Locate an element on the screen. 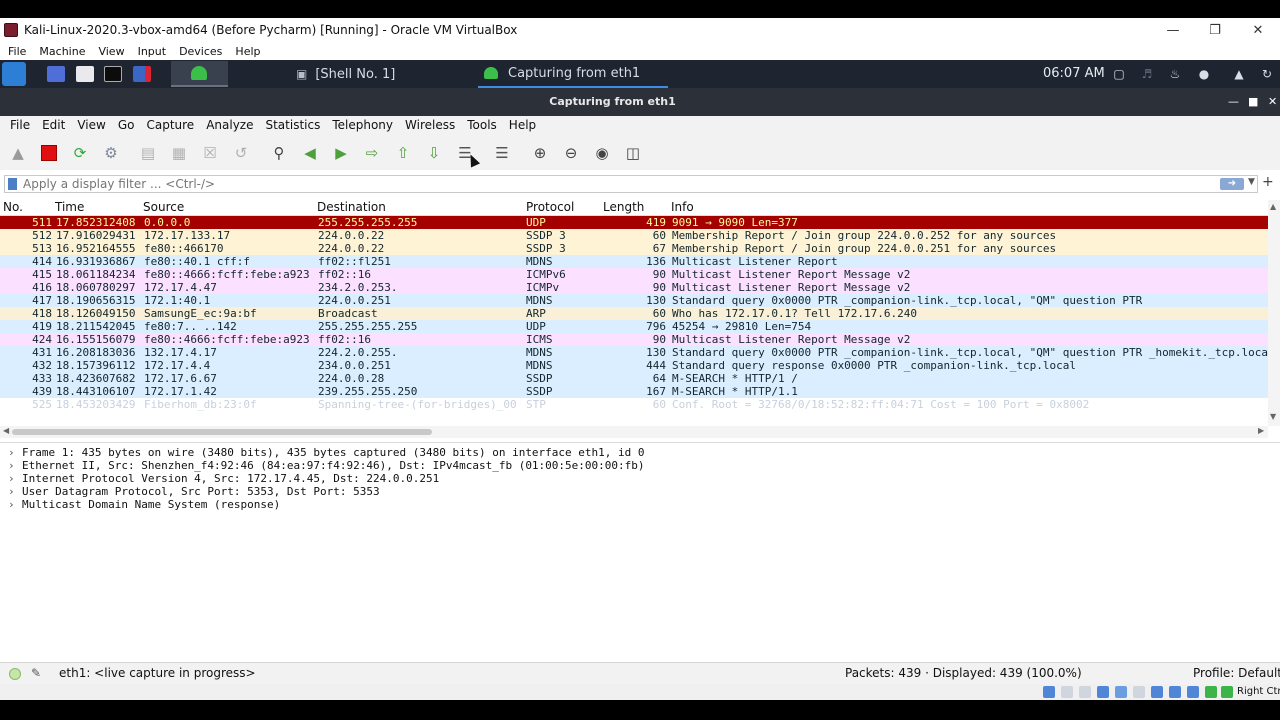 Image resolution: width=1280 pixels, height=720 pixels. menu-wireless: Wireless is located at coordinates (430, 125).